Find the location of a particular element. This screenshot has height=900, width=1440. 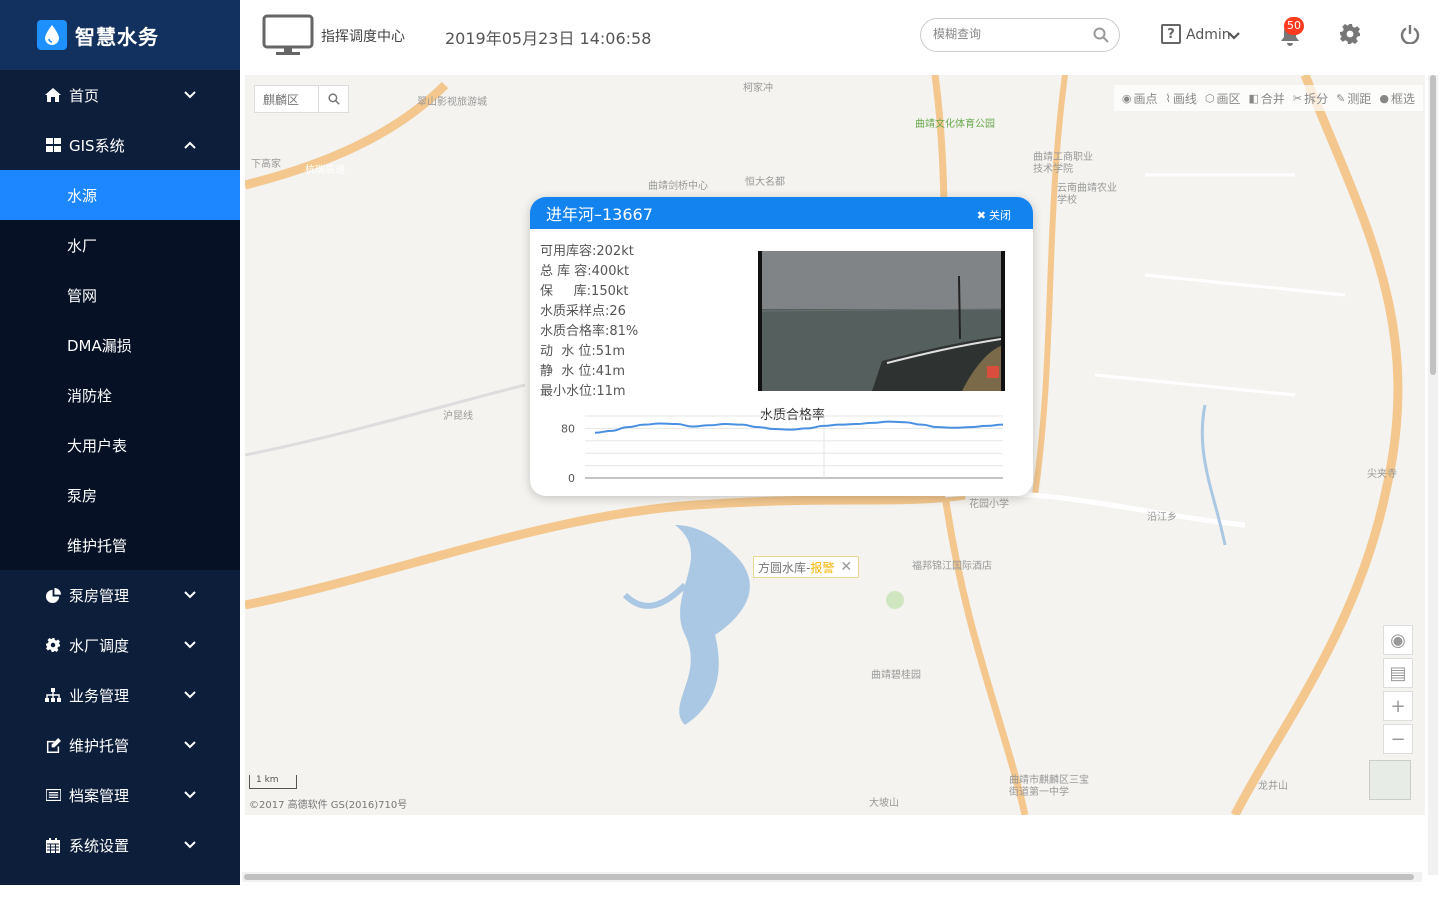

info-row: 动 水 位:51m is located at coordinates (582, 351).